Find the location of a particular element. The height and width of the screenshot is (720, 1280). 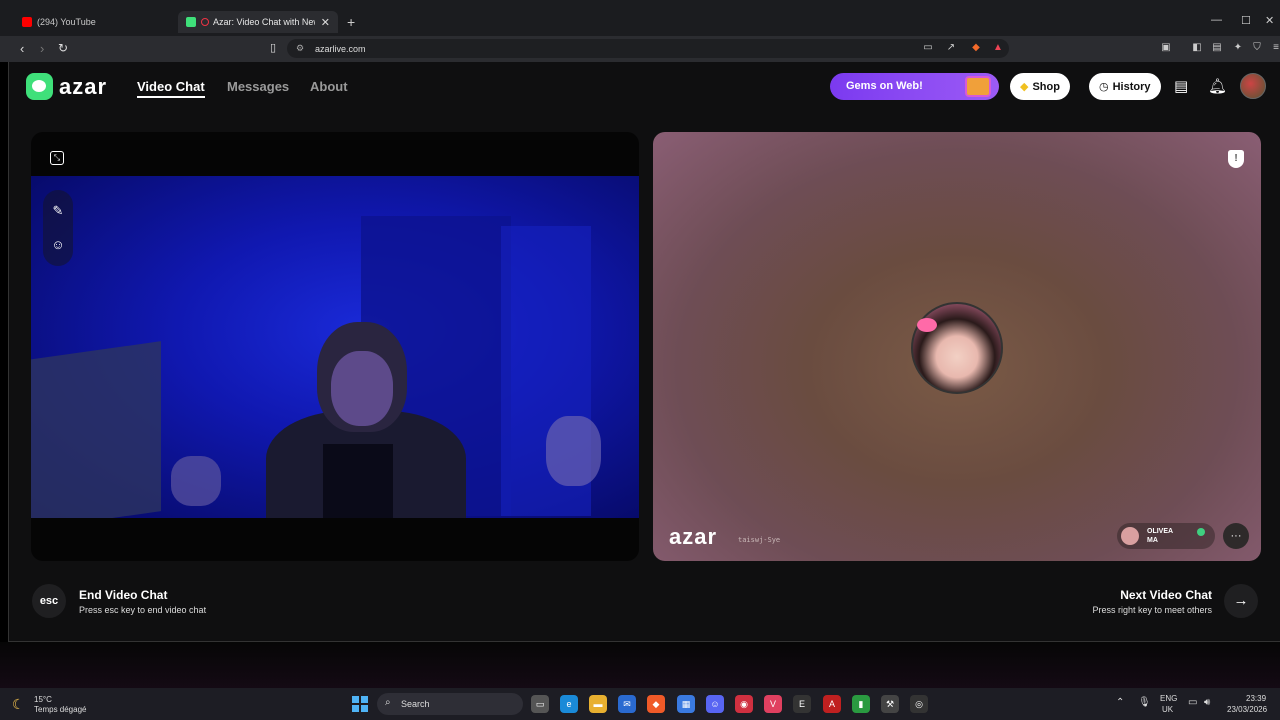

peer-name-line2: MA is located at coordinates (1152, 540).